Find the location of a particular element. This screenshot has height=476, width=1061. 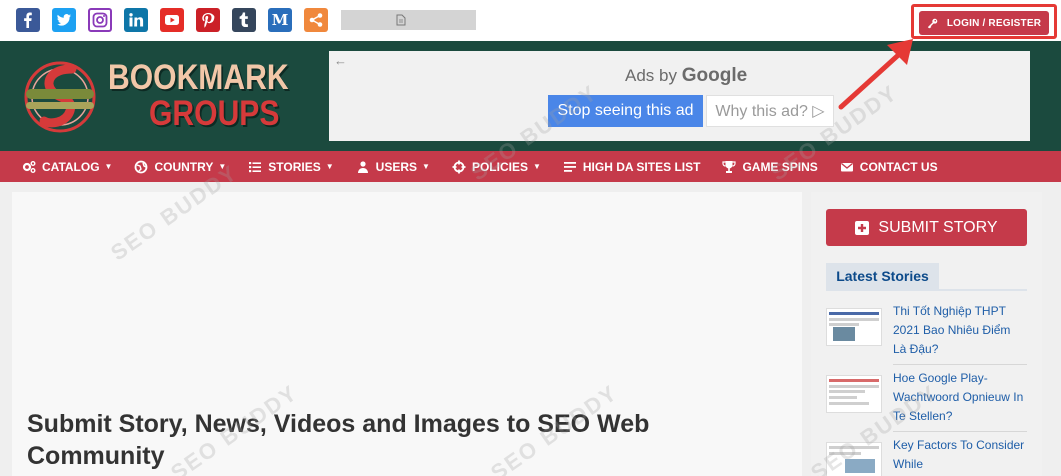

user-icon is located at coordinates (362, 166).